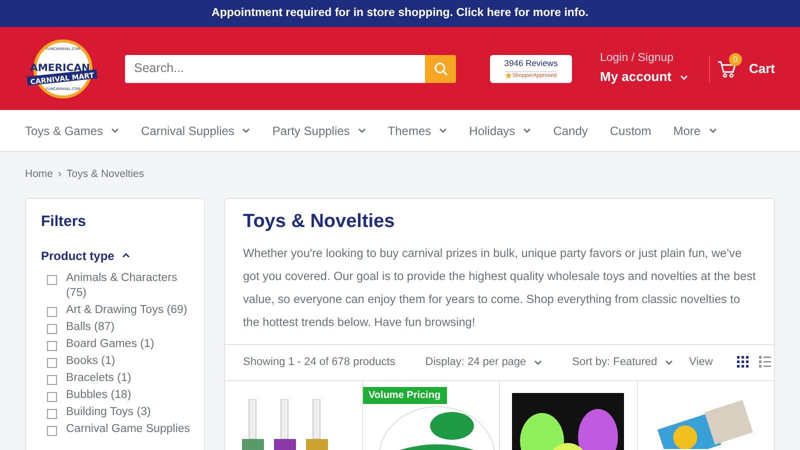  Describe the element at coordinates (319, 131) in the screenshot. I see `nav-menu-item: Party Supplies` at that location.